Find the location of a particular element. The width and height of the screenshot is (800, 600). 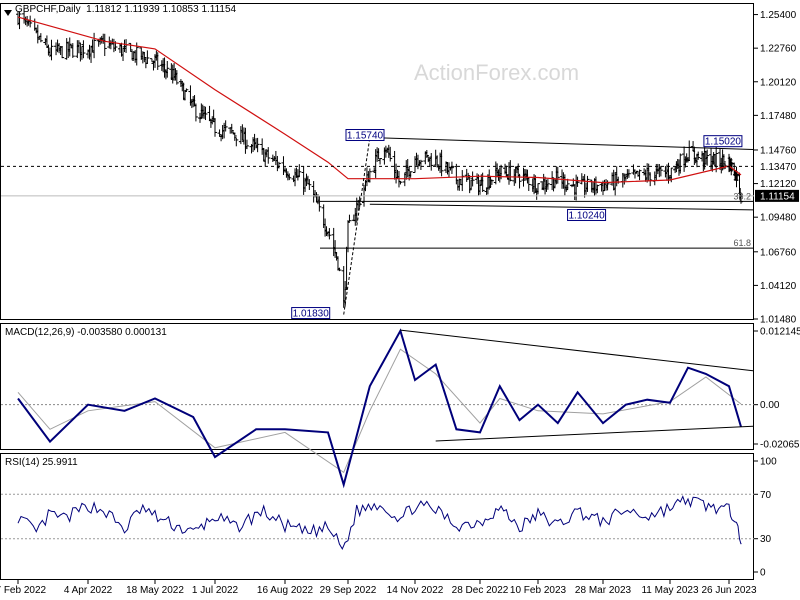

ohlc-high: 1.11939 is located at coordinates (142, 9).